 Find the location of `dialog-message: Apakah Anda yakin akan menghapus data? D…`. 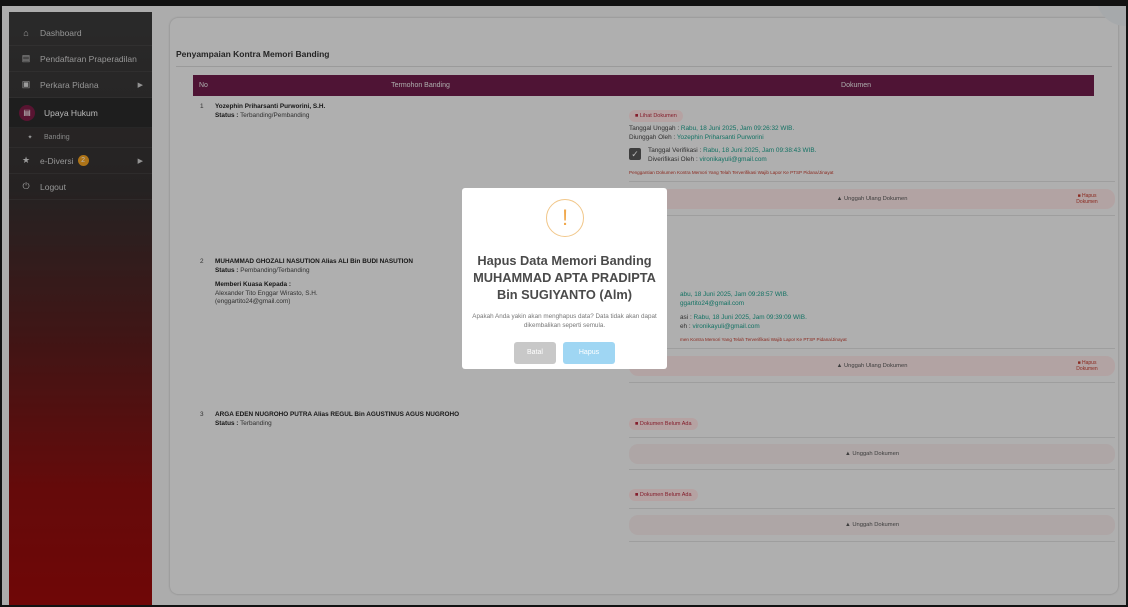

dialog-message: Apakah Anda yakin akan menghapus data? D… is located at coordinates (564, 321).